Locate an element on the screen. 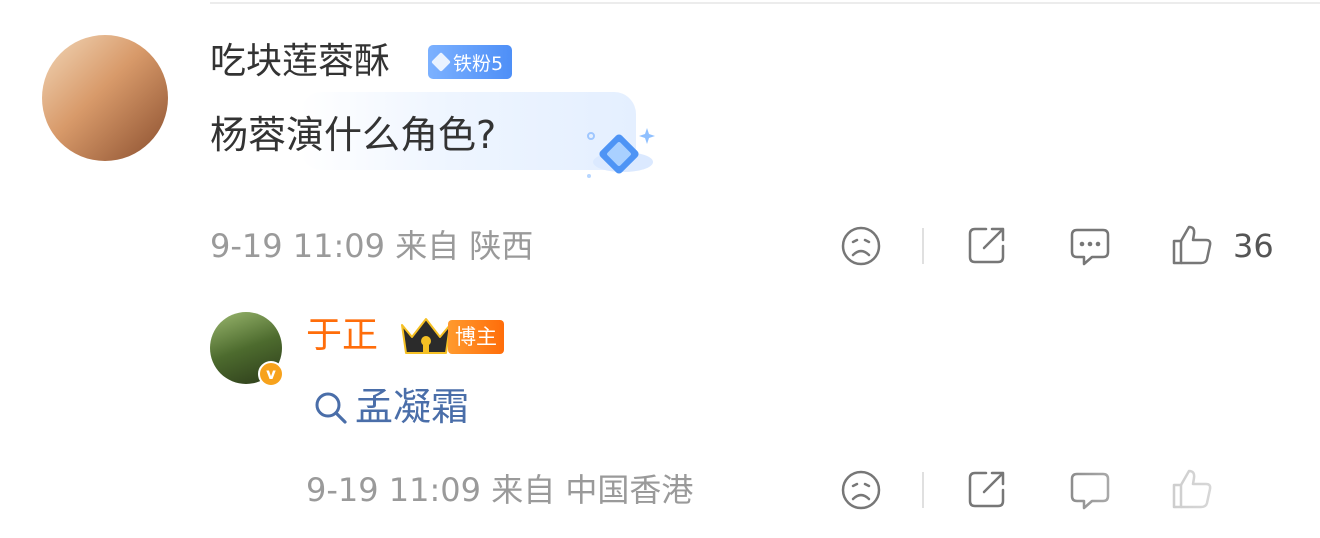  comment-username: 吃块莲蓉酥 is located at coordinates (300, 62).